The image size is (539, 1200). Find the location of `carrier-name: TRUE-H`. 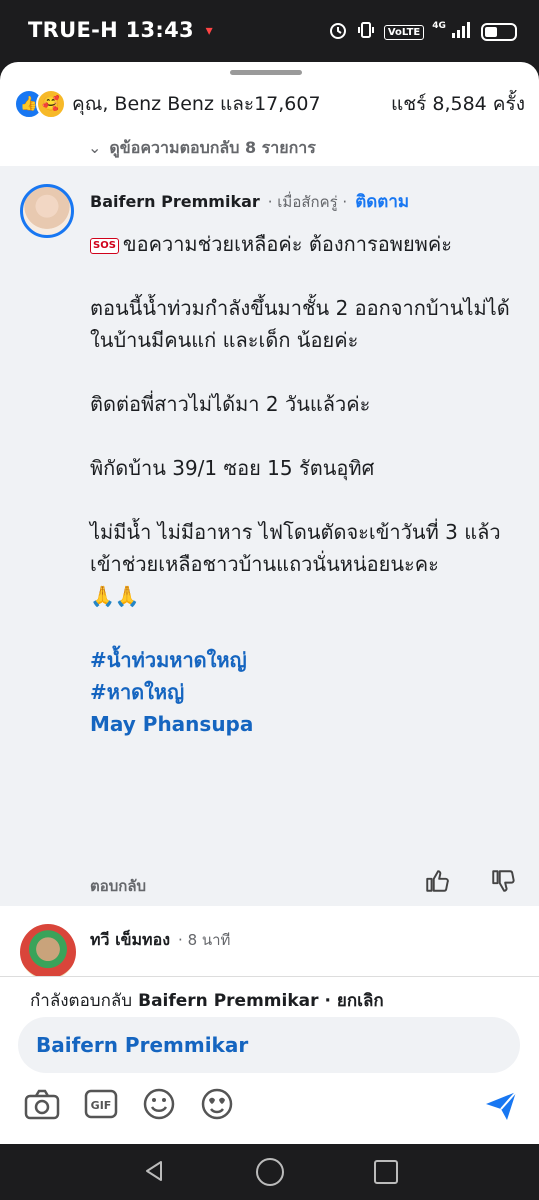

carrier-name: TRUE-H is located at coordinates (73, 30).